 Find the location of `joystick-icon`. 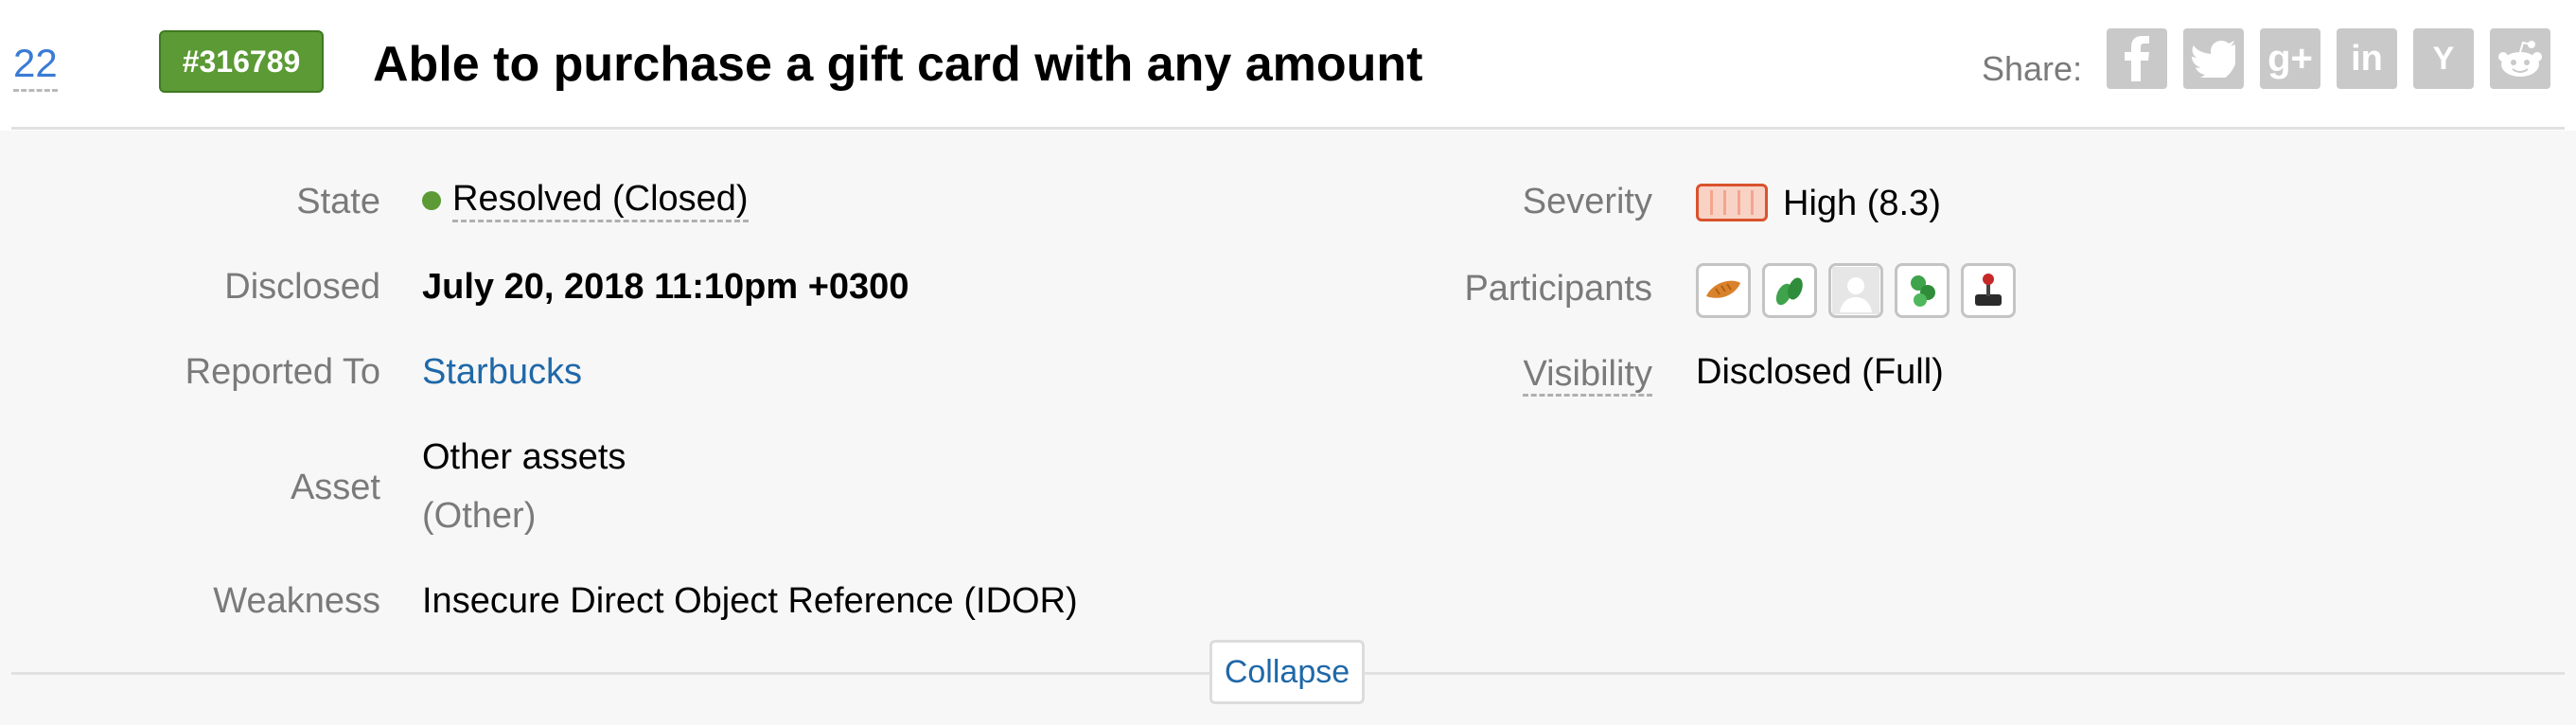

joystick-icon is located at coordinates (1988, 290).